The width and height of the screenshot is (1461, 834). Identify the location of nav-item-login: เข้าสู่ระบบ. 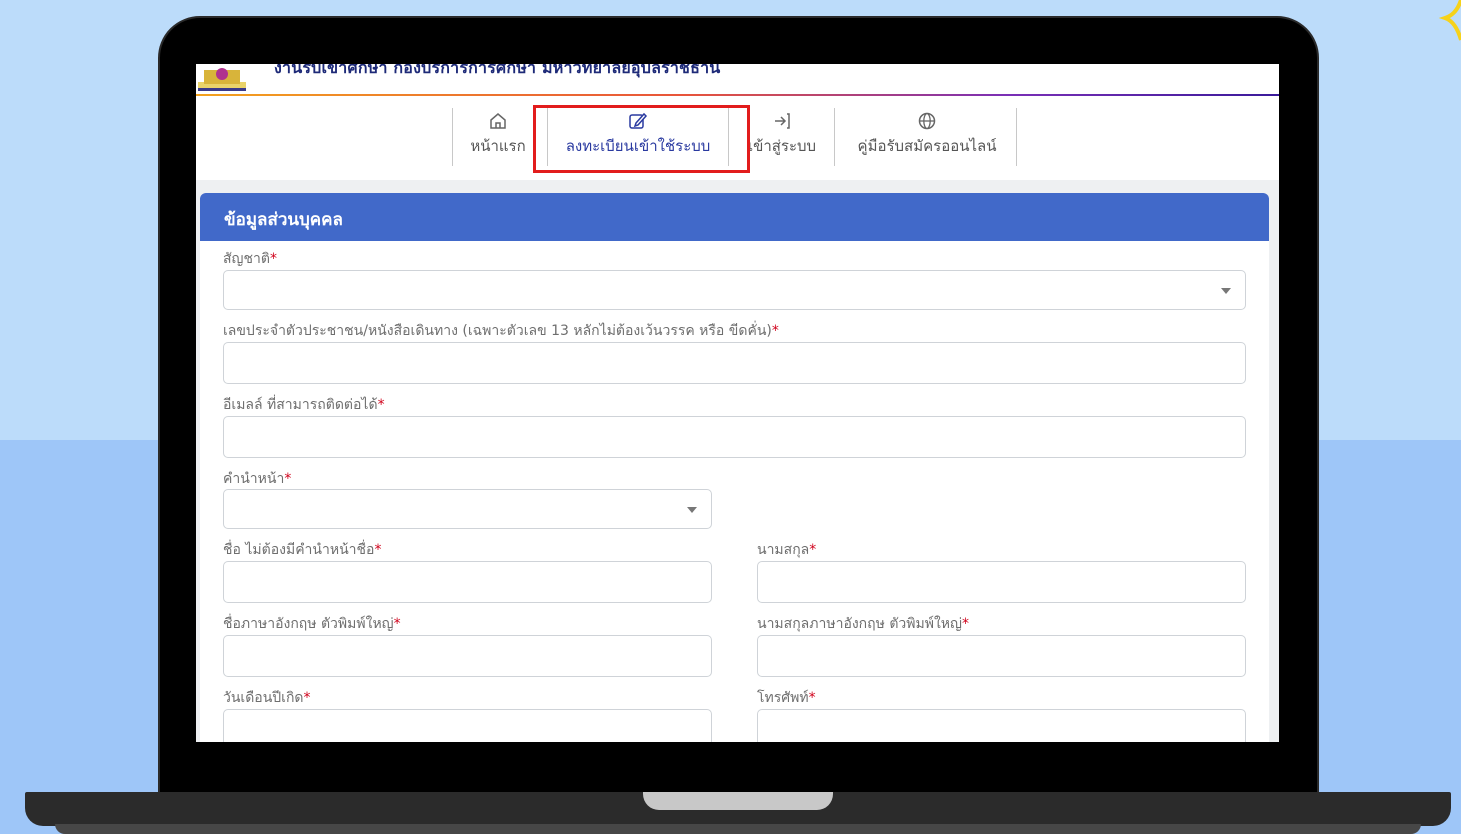
(782, 138).